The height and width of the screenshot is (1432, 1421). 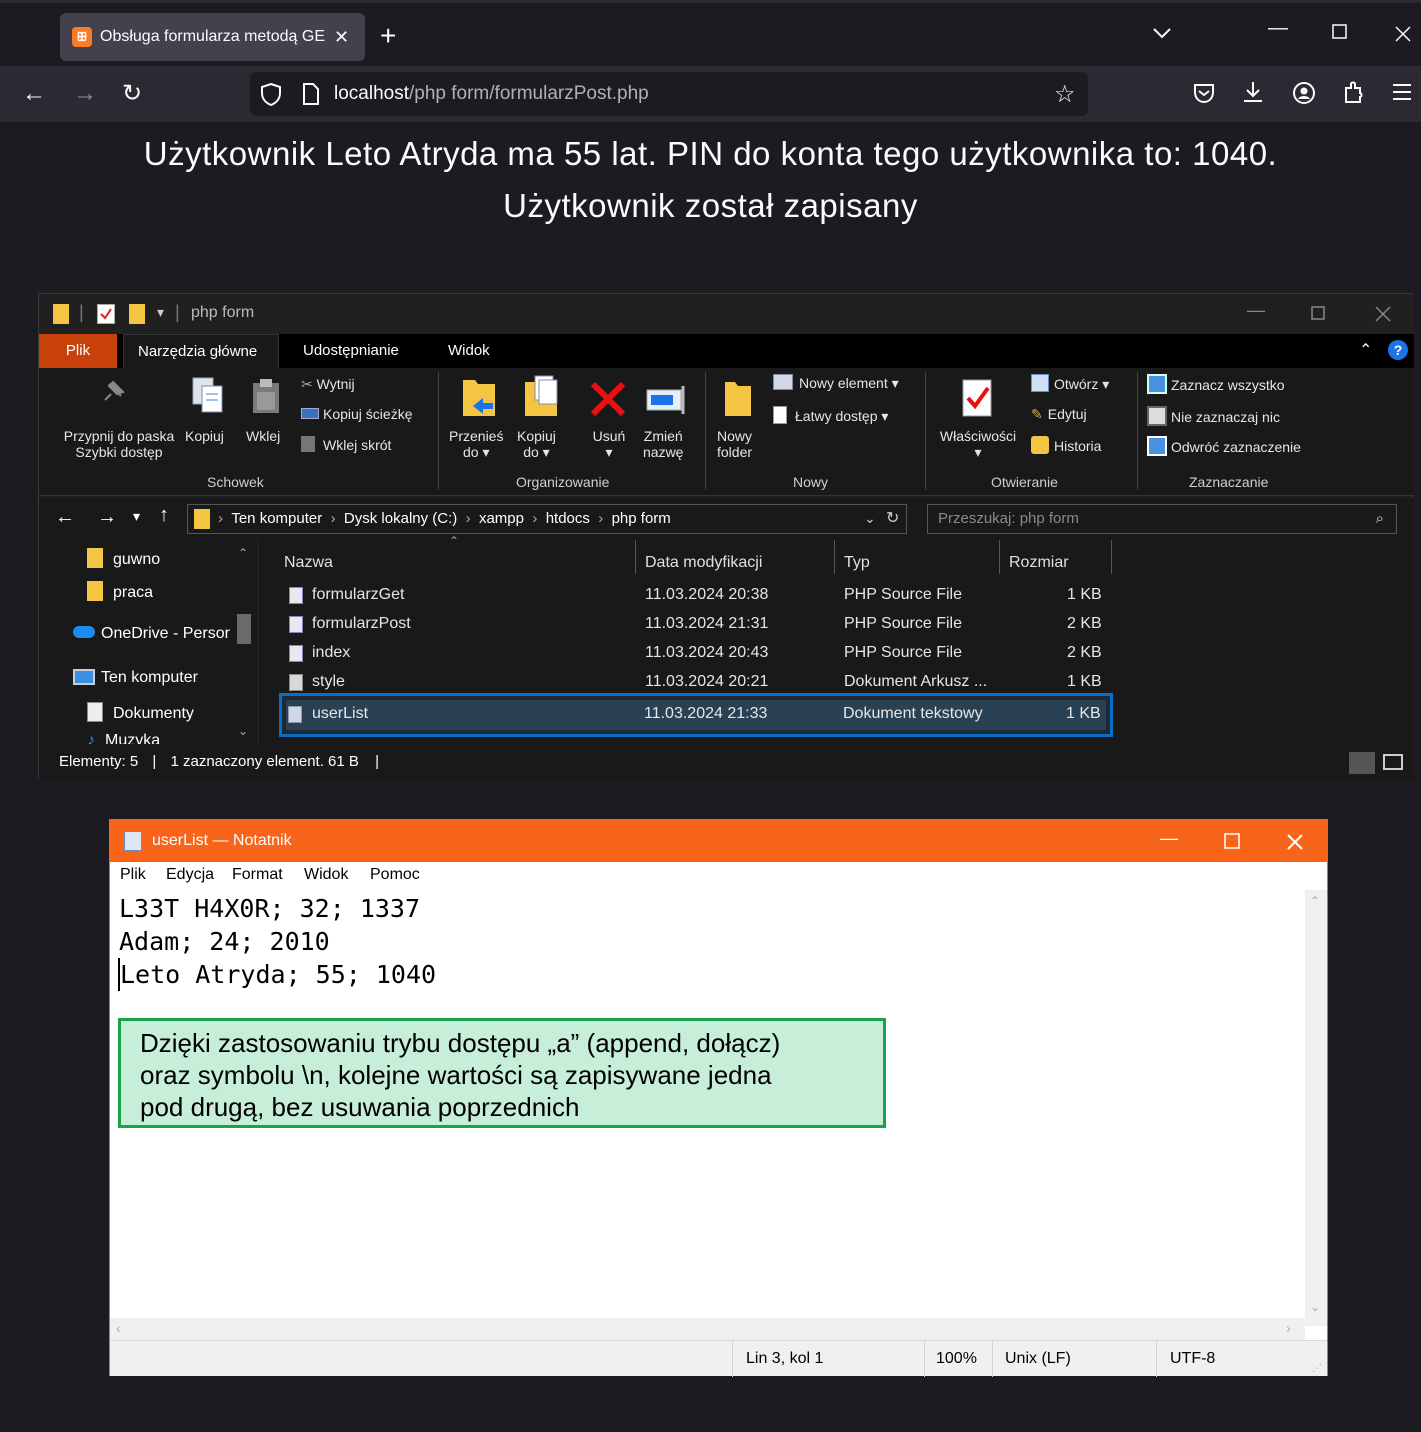 I want to click on column-header-date: Data modyfikacji, so click(x=703, y=563).